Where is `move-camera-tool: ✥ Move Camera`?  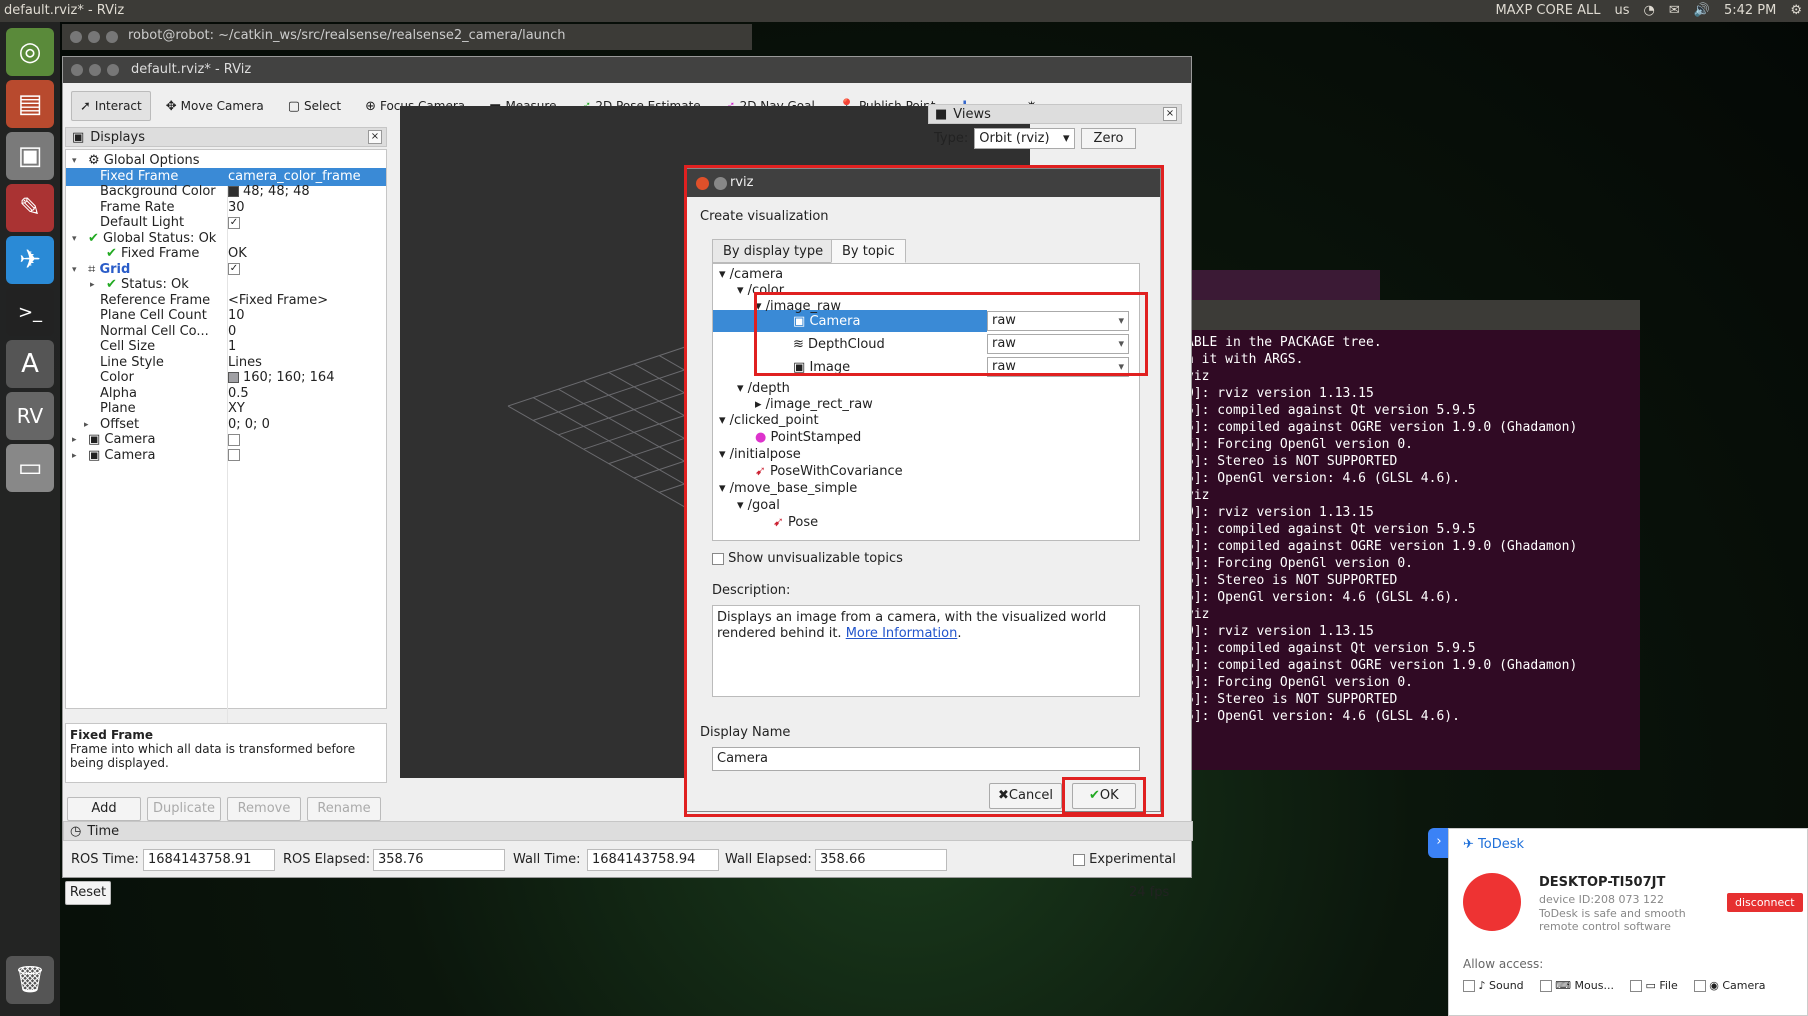 move-camera-tool: ✥ Move Camera is located at coordinates (215, 106).